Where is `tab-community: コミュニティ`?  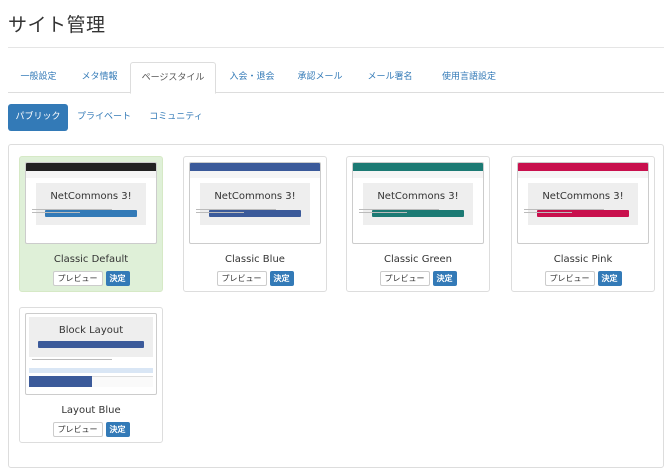
tab-community: コミュニティ is located at coordinates (176, 117).